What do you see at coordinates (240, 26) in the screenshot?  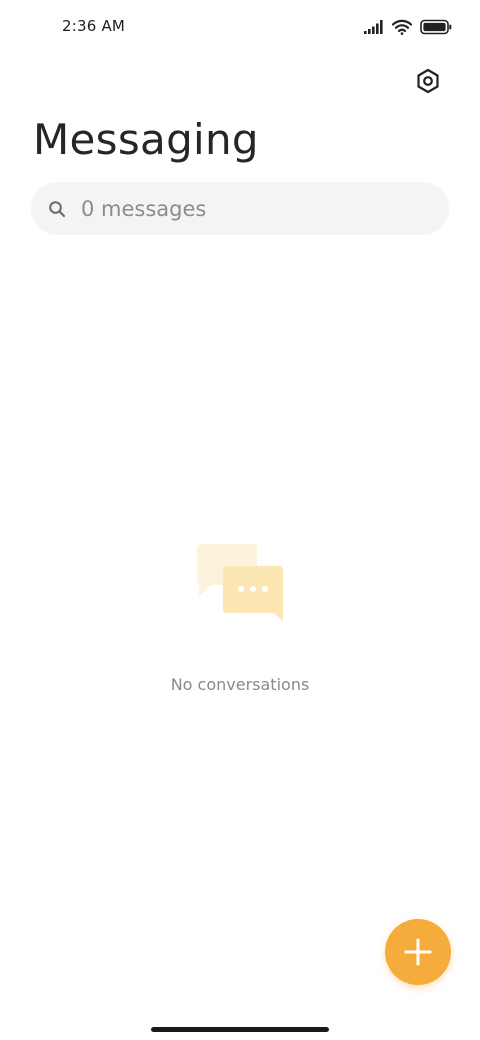 I see `status-bar: 2:36 AM` at bounding box center [240, 26].